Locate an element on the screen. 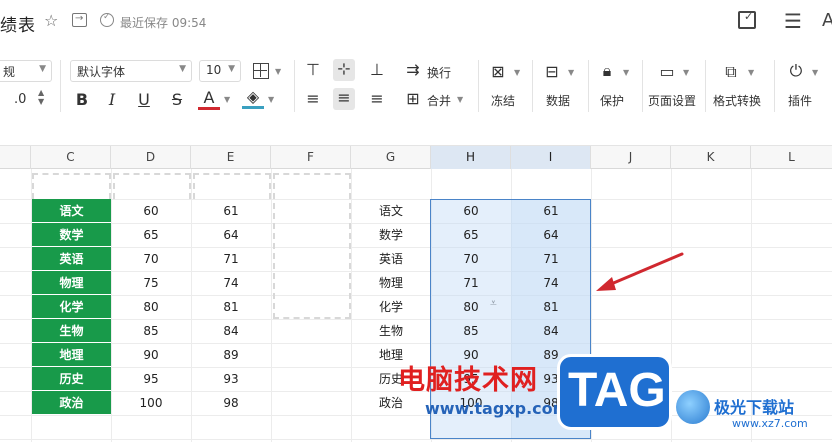 This screenshot has height=442, width=832. menu-icon: ☰ is located at coordinates (793, 21).